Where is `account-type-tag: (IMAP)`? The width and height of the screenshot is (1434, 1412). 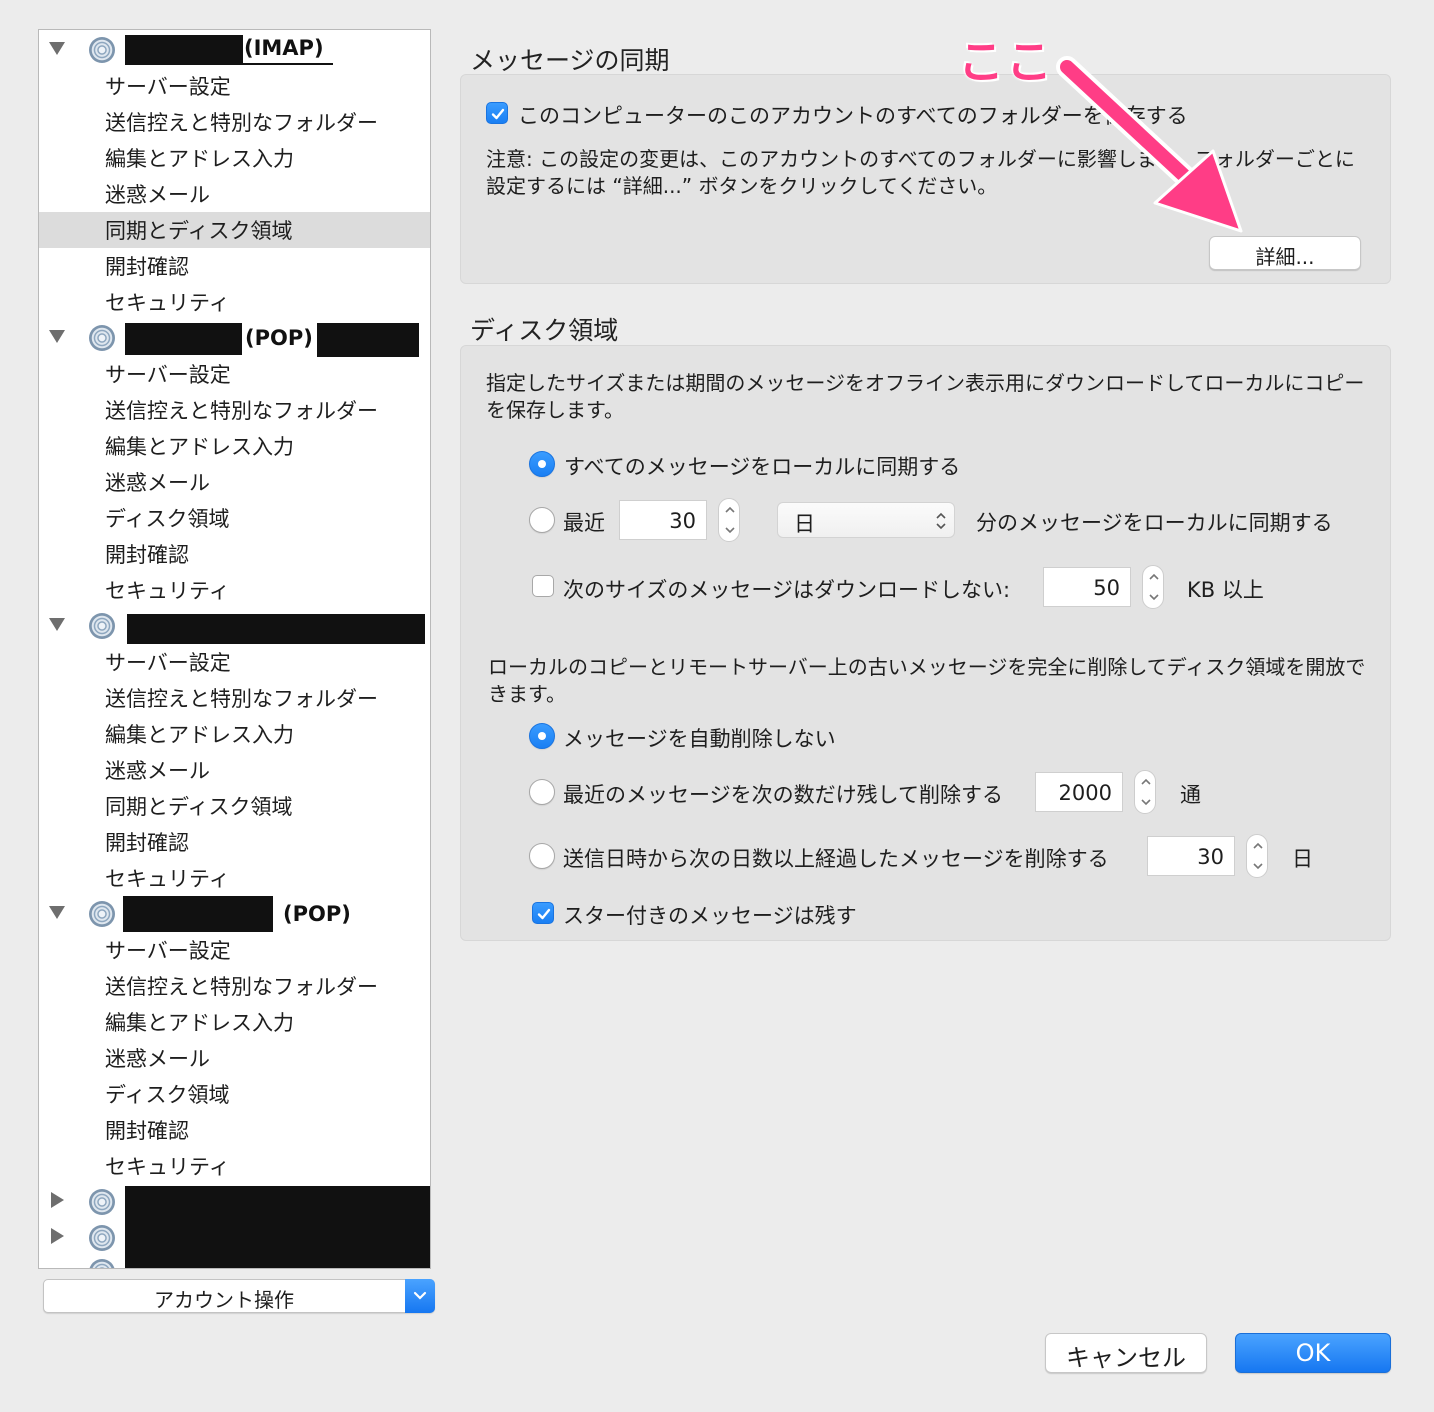
account-type-tag: (IMAP) is located at coordinates (284, 48).